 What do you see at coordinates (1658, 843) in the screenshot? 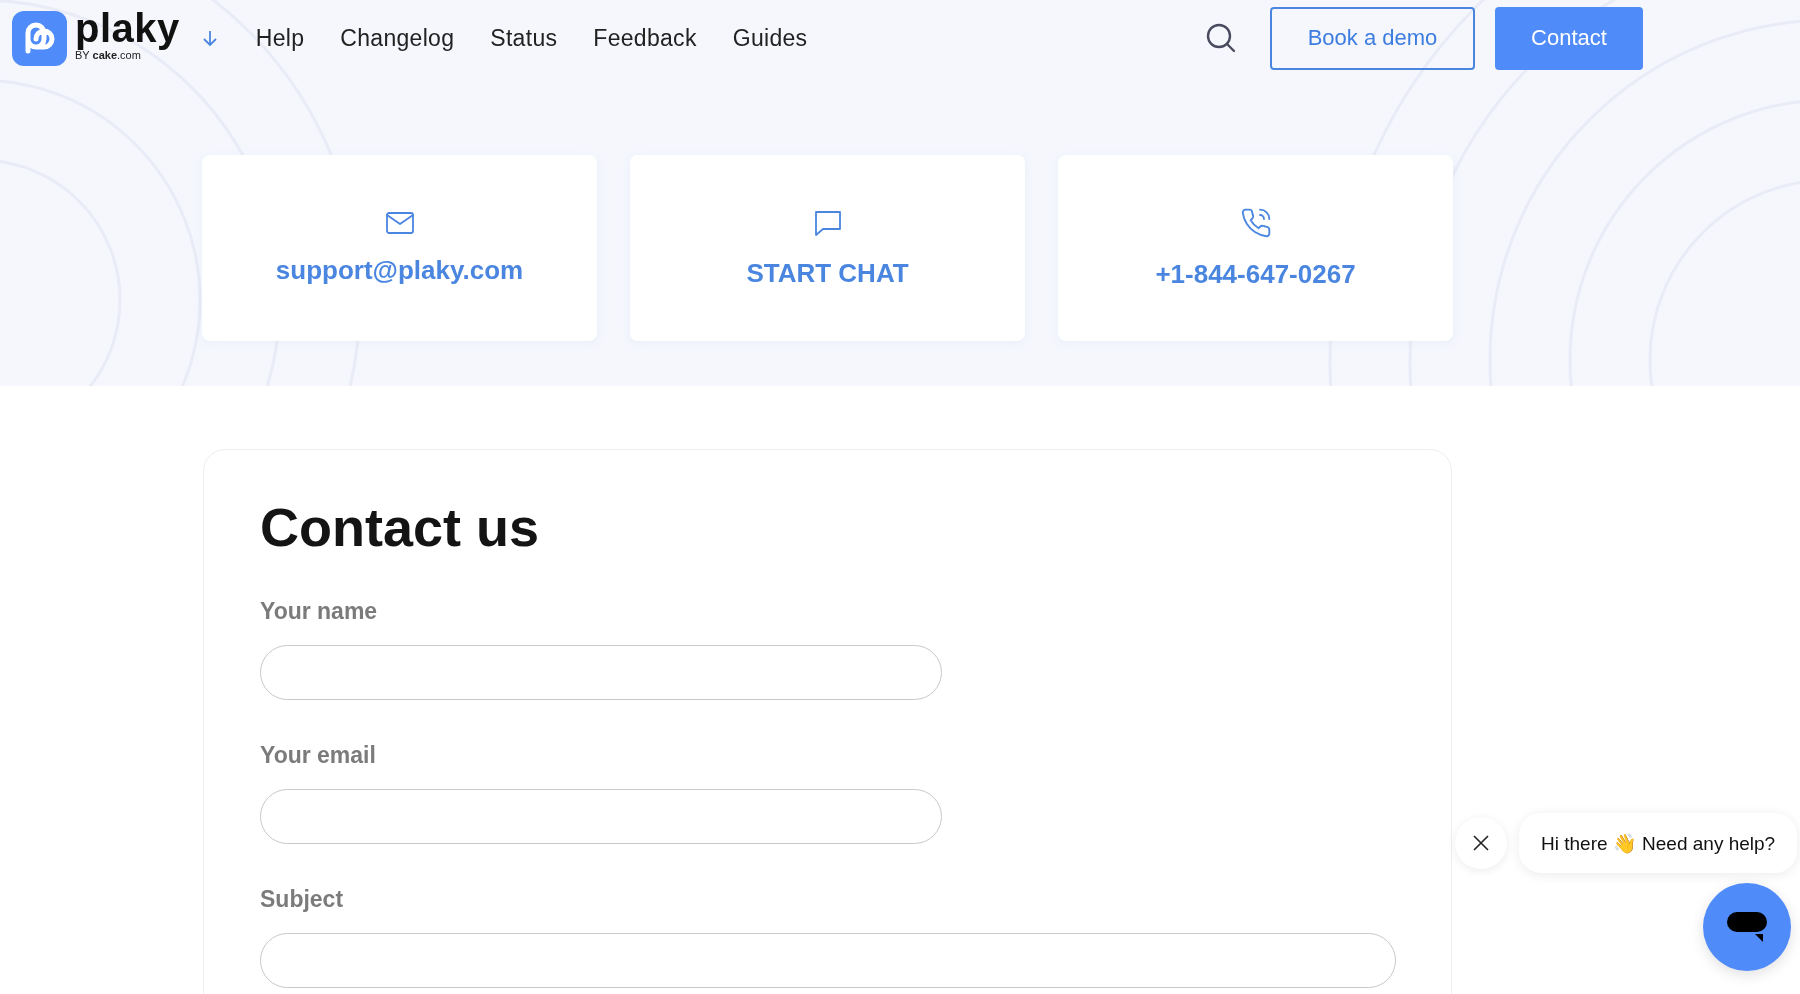
I see `chat-message: Hi there 👋 Need any help?` at bounding box center [1658, 843].